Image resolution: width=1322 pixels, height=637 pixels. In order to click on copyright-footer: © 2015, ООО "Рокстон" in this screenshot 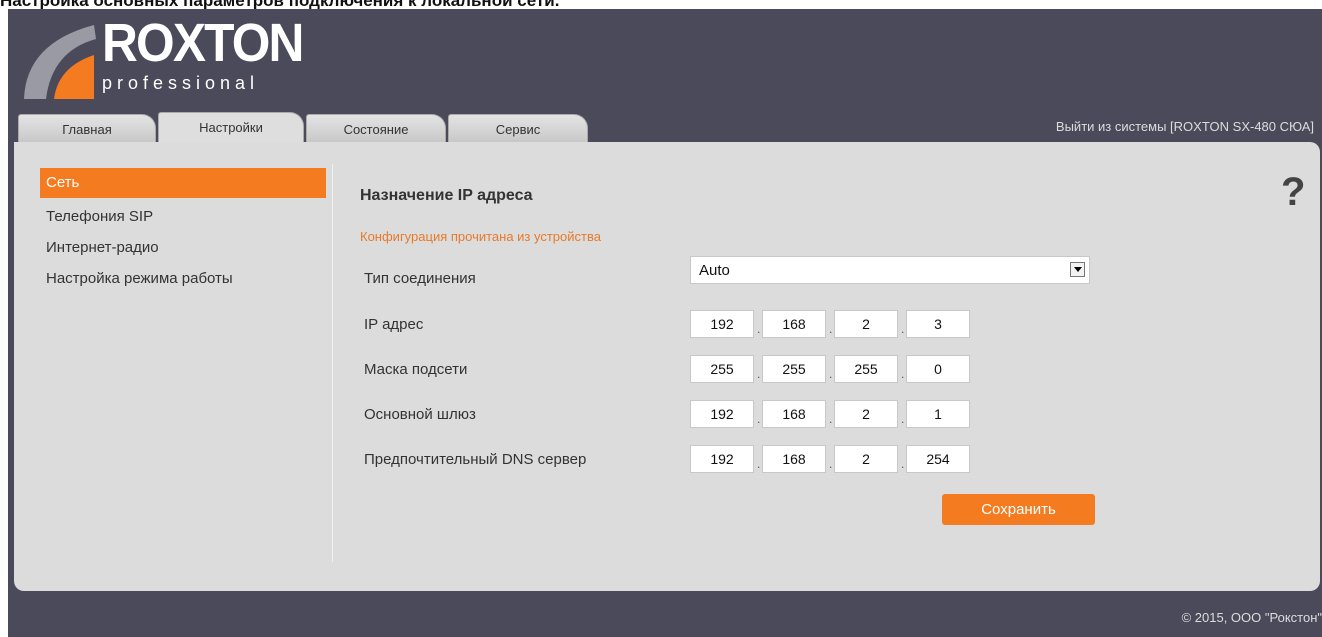, I will do `click(1251, 617)`.